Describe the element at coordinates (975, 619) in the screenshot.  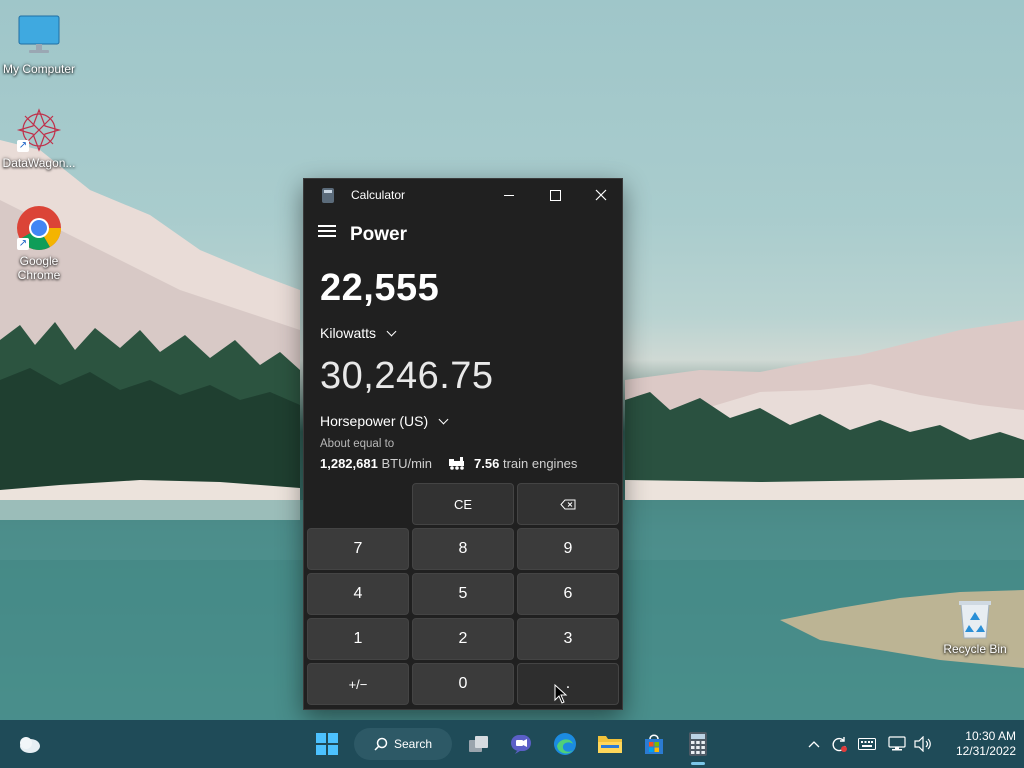
I see `recycle-bin-icon` at that location.